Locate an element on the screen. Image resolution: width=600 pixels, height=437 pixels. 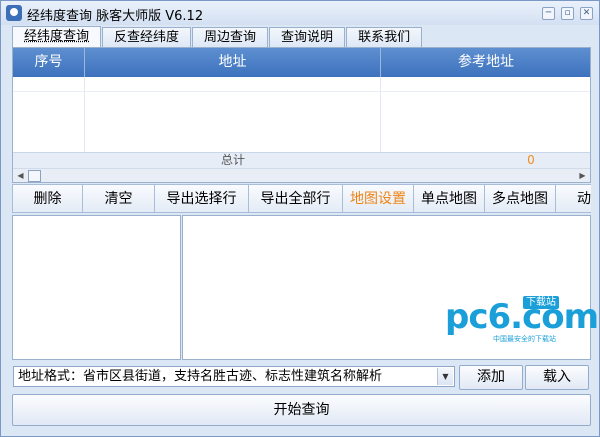
tab-label: 周边查询 is located at coordinates (230, 37).